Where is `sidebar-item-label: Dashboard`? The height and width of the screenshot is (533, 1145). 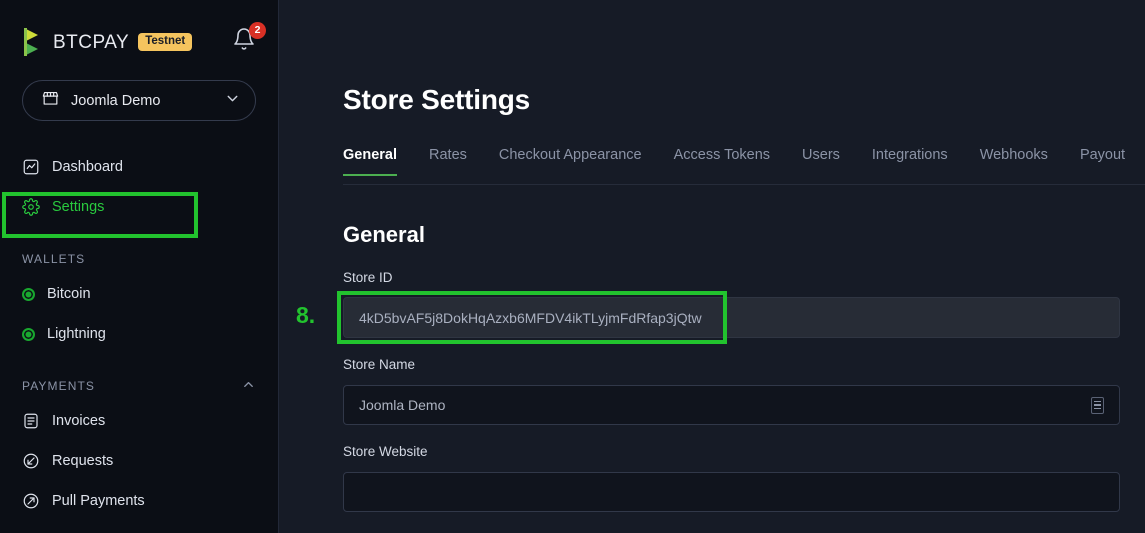
sidebar-item-label: Dashboard is located at coordinates (87, 167).